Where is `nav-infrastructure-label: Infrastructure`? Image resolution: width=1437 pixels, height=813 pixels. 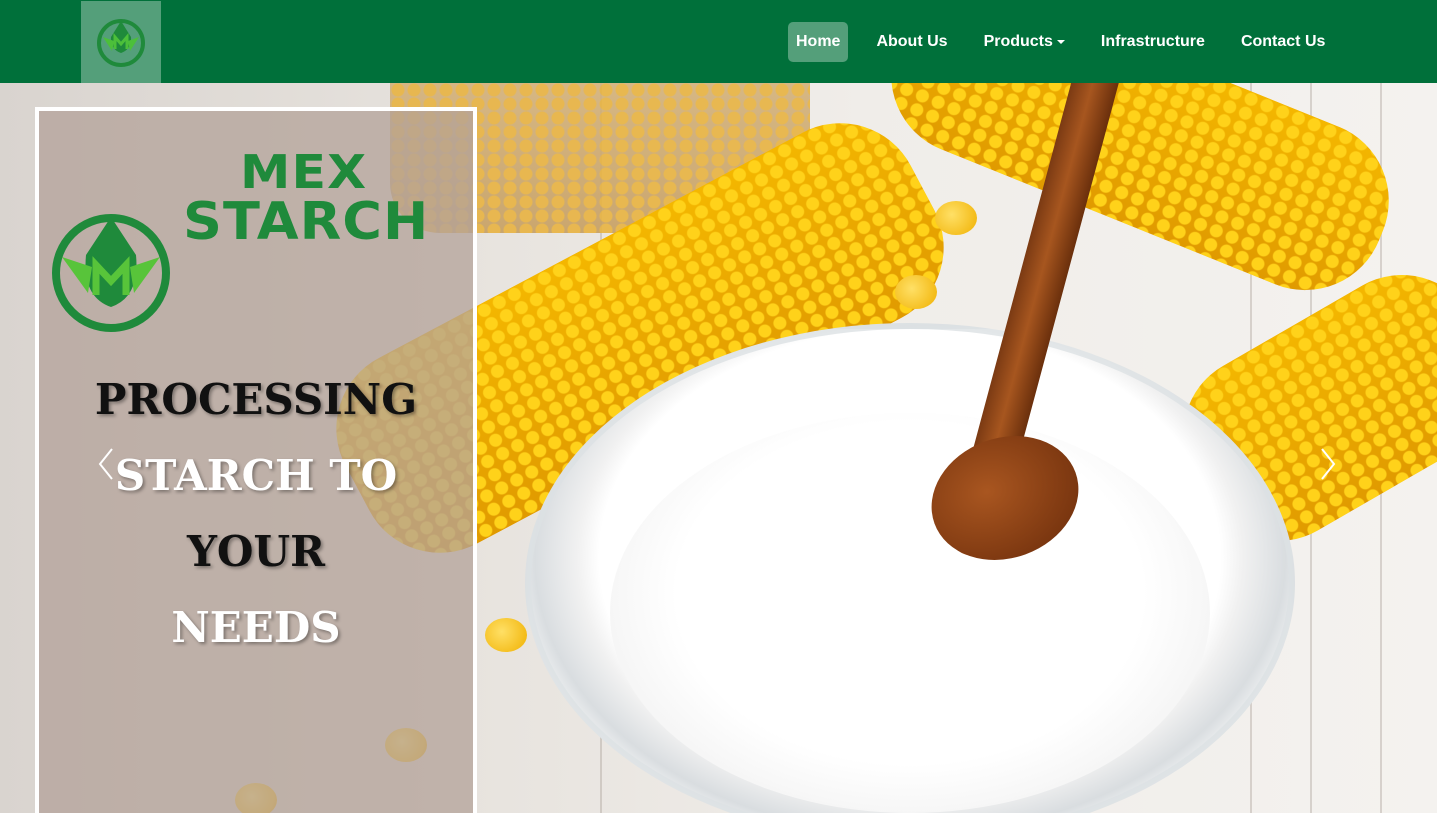 nav-infrastructure-label: Infrastructure is located at coordinates (1152, 41).